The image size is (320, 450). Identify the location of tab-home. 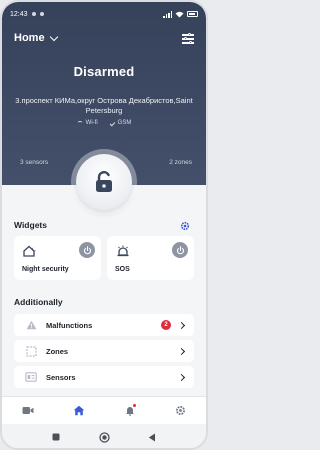
(79, 411).